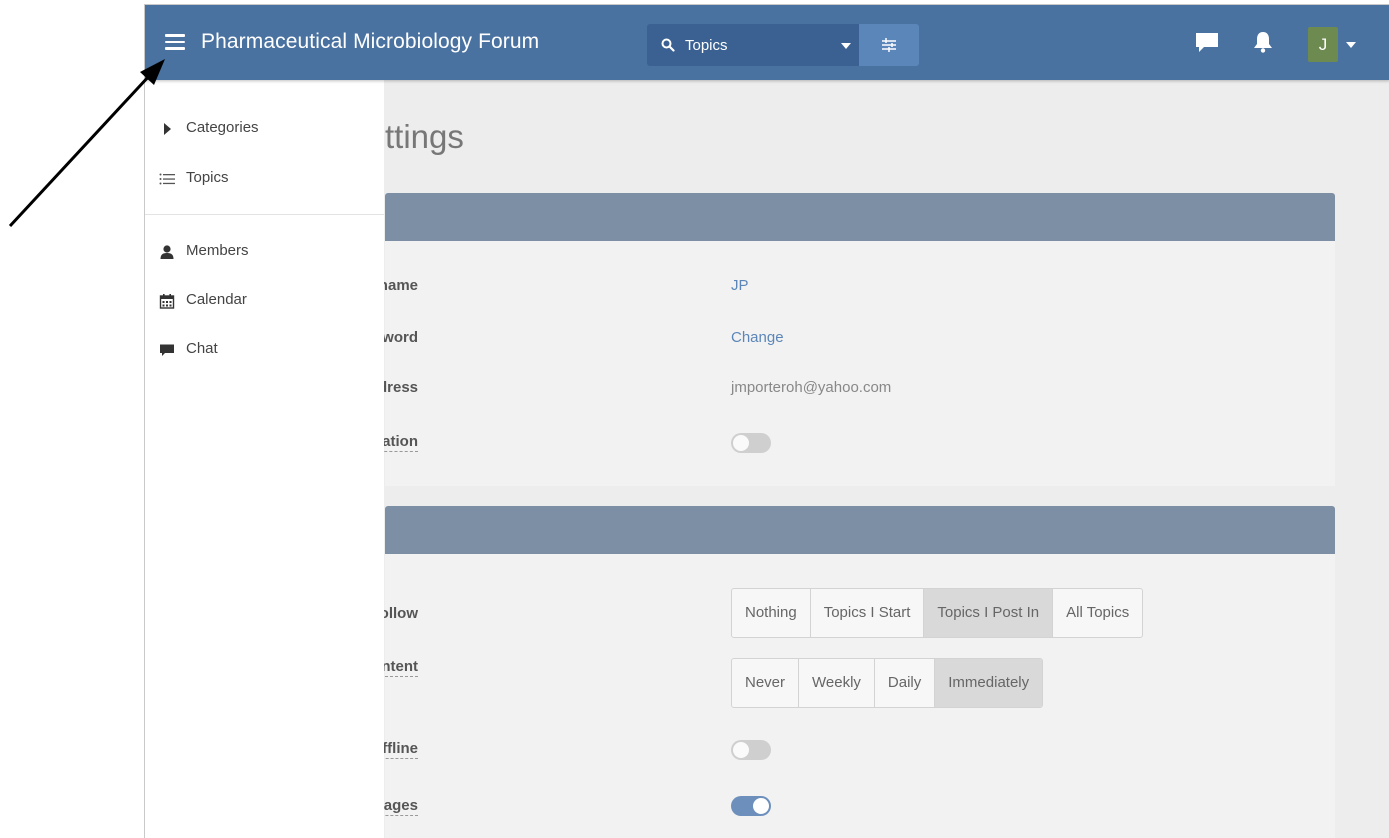 The width and height of the screenshot is (1389, 838). Describe the element at coordinates (222, 127) in the screenshot. I see `drawer-item-label: Categories` at that location.